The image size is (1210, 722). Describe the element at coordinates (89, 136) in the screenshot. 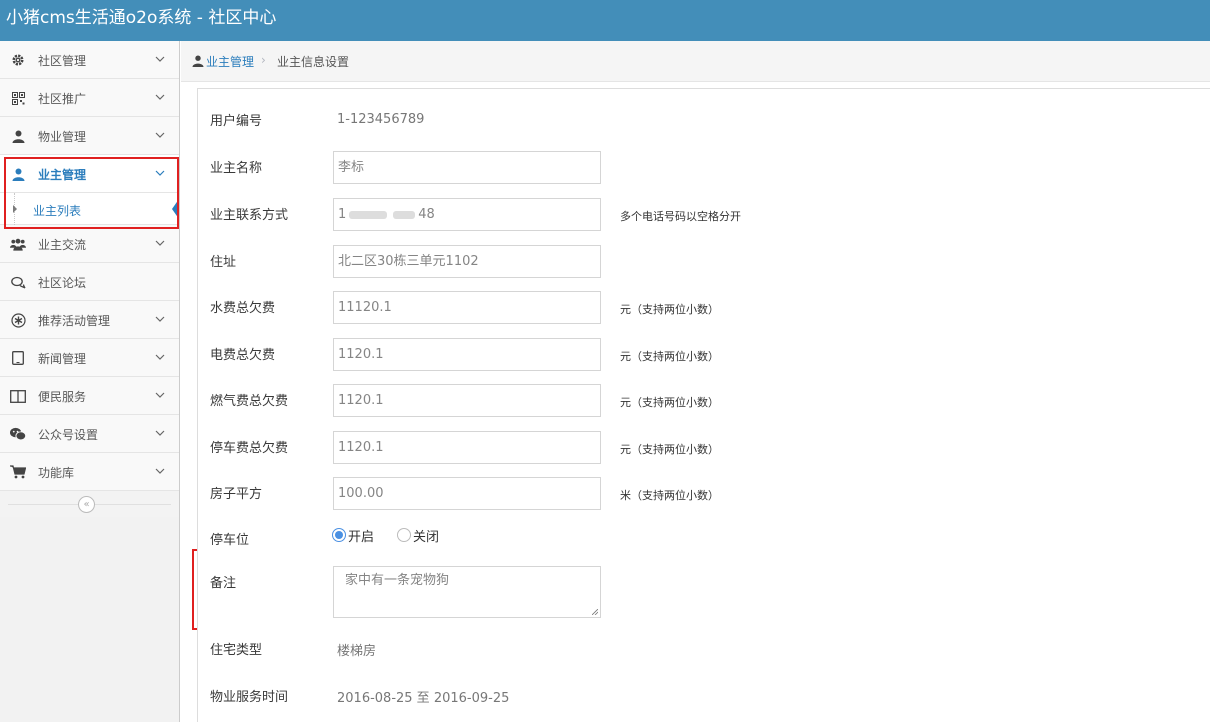

I see `sidebar-item-property-management: 物业管理` at that location.